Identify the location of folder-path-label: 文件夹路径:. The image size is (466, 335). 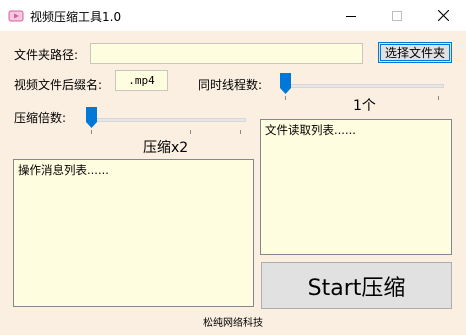
(46, 55).